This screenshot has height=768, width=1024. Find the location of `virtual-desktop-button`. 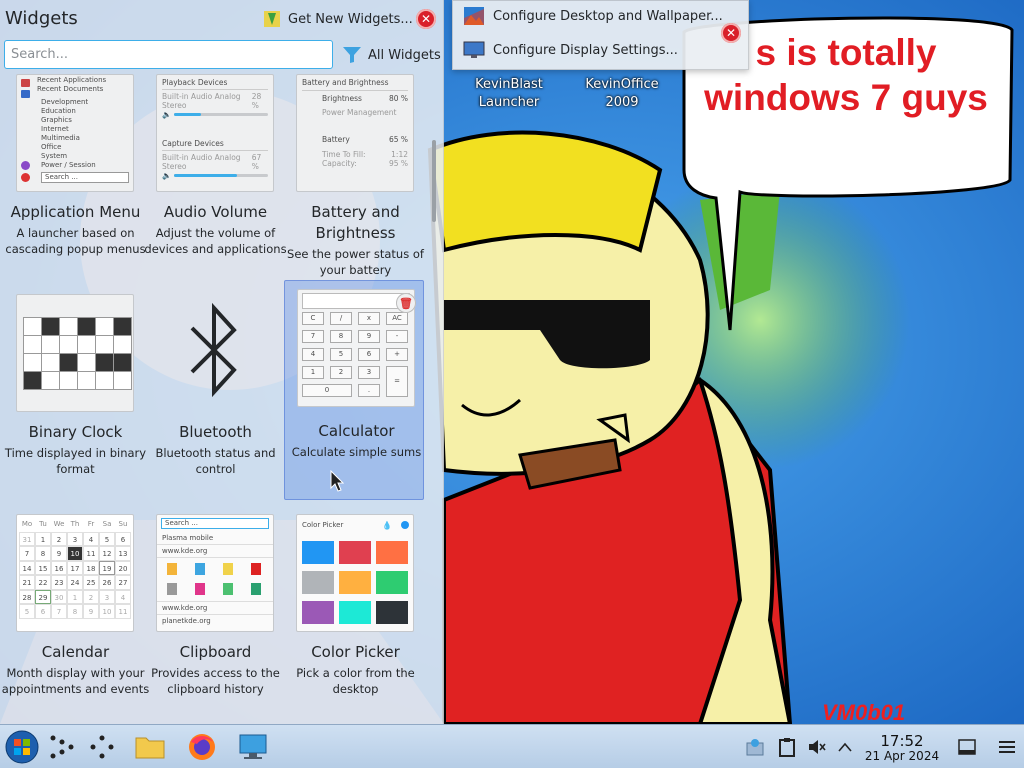

virtual-desktop-button is located at coordinates (102, 747).